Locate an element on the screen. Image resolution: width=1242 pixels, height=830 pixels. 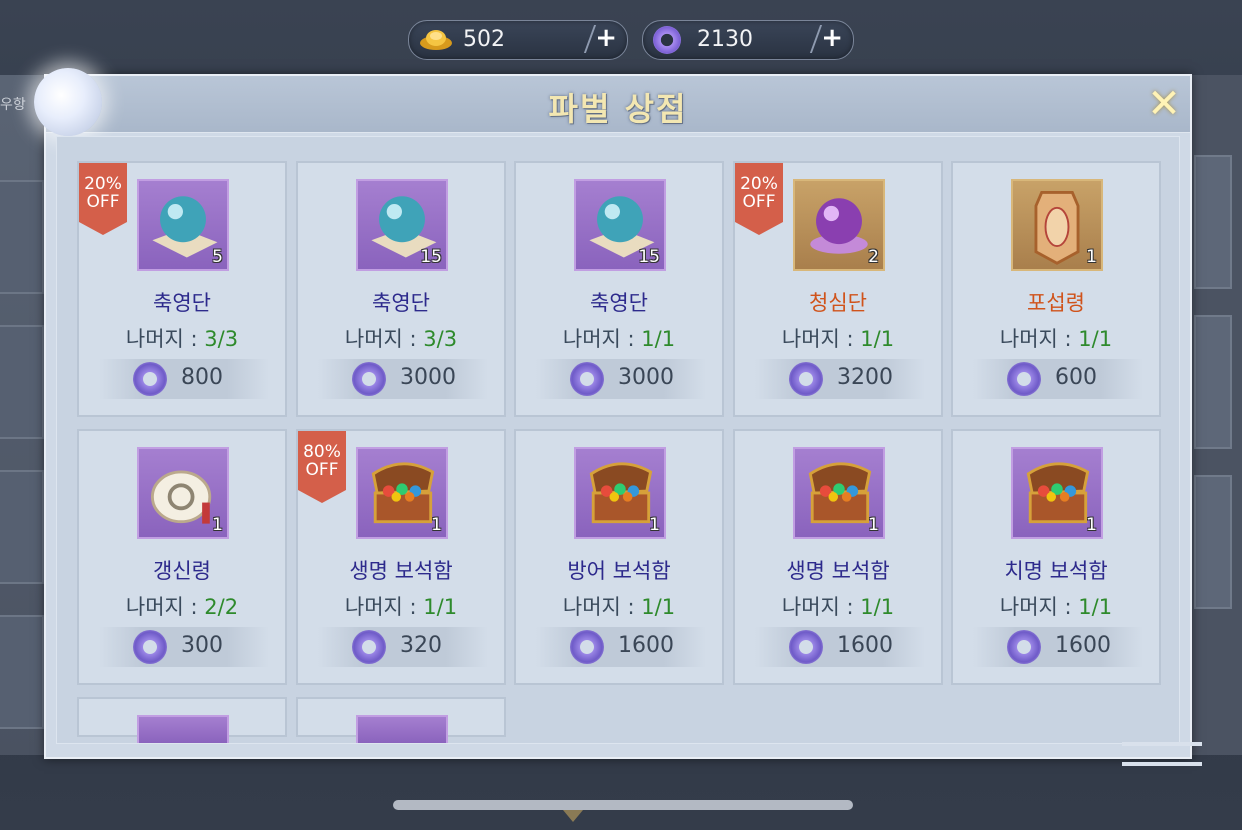
item-price: 600 is located at coordinates (1076, 377).